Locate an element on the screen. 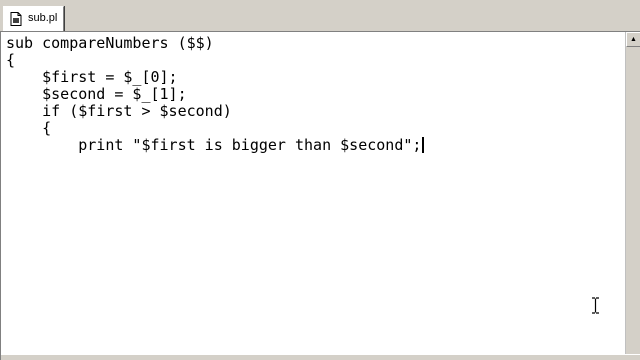  code-line-7-text: print "$first is bigger than $second"; is located at coordinates (214, 145).